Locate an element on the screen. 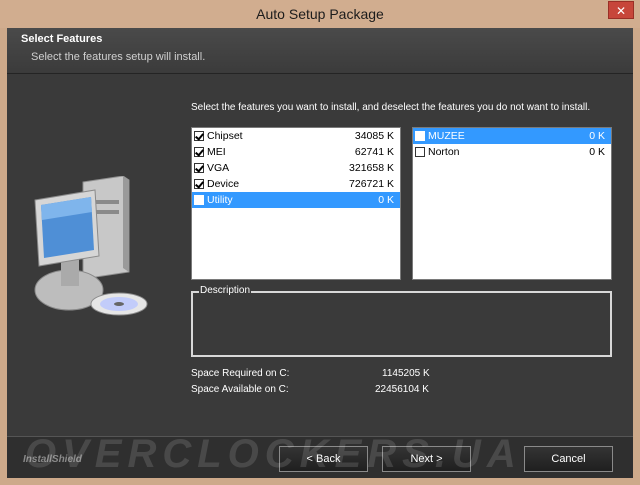 This screenshot has height=485, width=640. feature-size: 62741 K is located at coordinates (374, 152).